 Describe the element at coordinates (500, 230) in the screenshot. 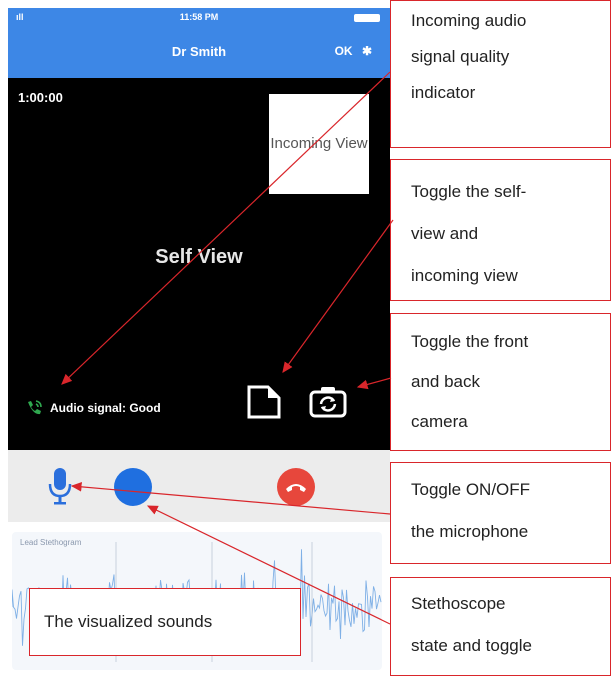

I see `callout-toggle-views: Toggle the self- view and incoming view` at that location.